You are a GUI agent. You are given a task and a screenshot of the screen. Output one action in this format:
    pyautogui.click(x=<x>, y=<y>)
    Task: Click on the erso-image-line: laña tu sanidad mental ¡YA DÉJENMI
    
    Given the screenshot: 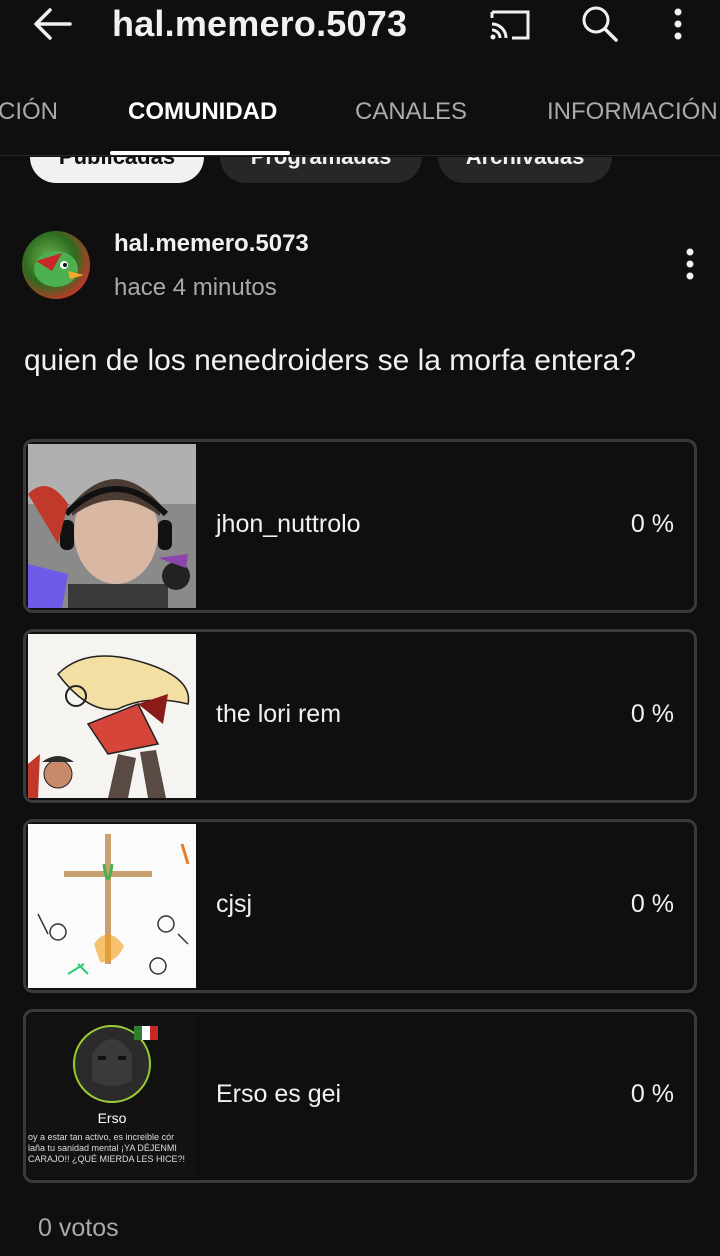 What is the action you would take?
    pyautogui.click(x=102, y=1148)
    